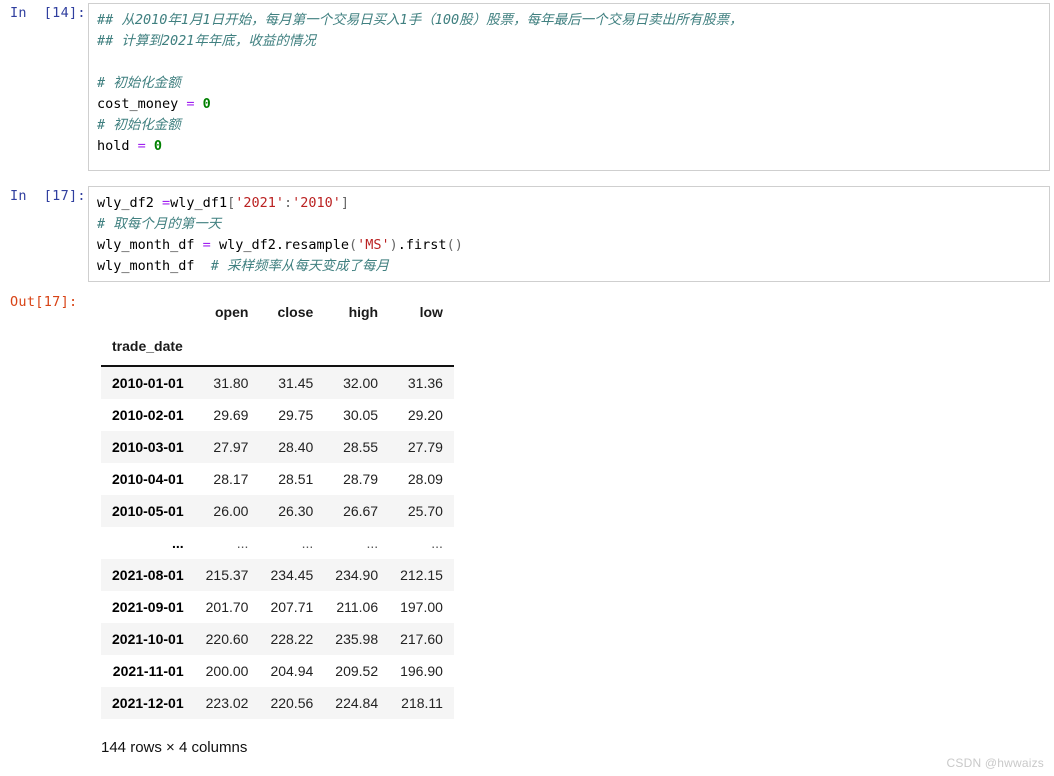  What do you see at coordinates (150, 245) in the screenshot?
I see `code-var-wly-month-df: wly_month_df` at bounding box center [150, 245].